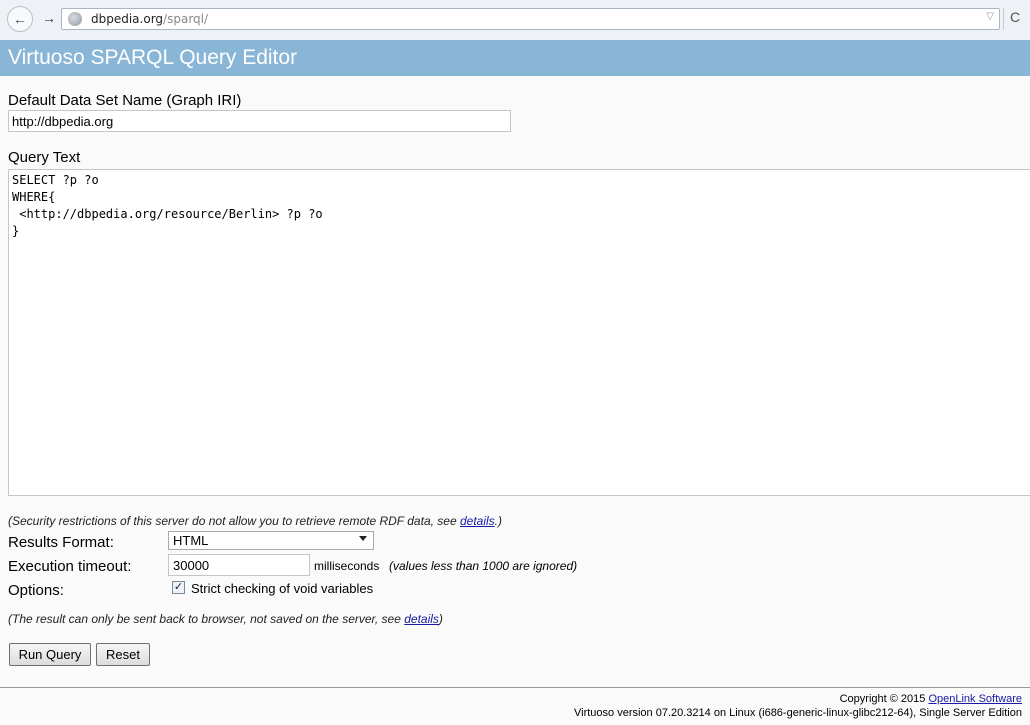  I want to click on results-format-label: Results Format:, so click(61, 542).